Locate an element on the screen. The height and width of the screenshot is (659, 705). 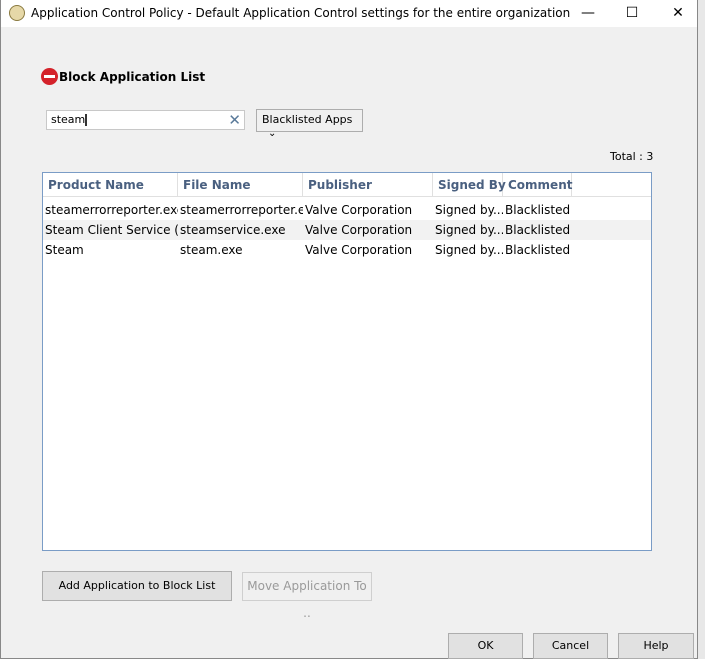
heading-label: Block Application List is located at coordinates (132, 76).